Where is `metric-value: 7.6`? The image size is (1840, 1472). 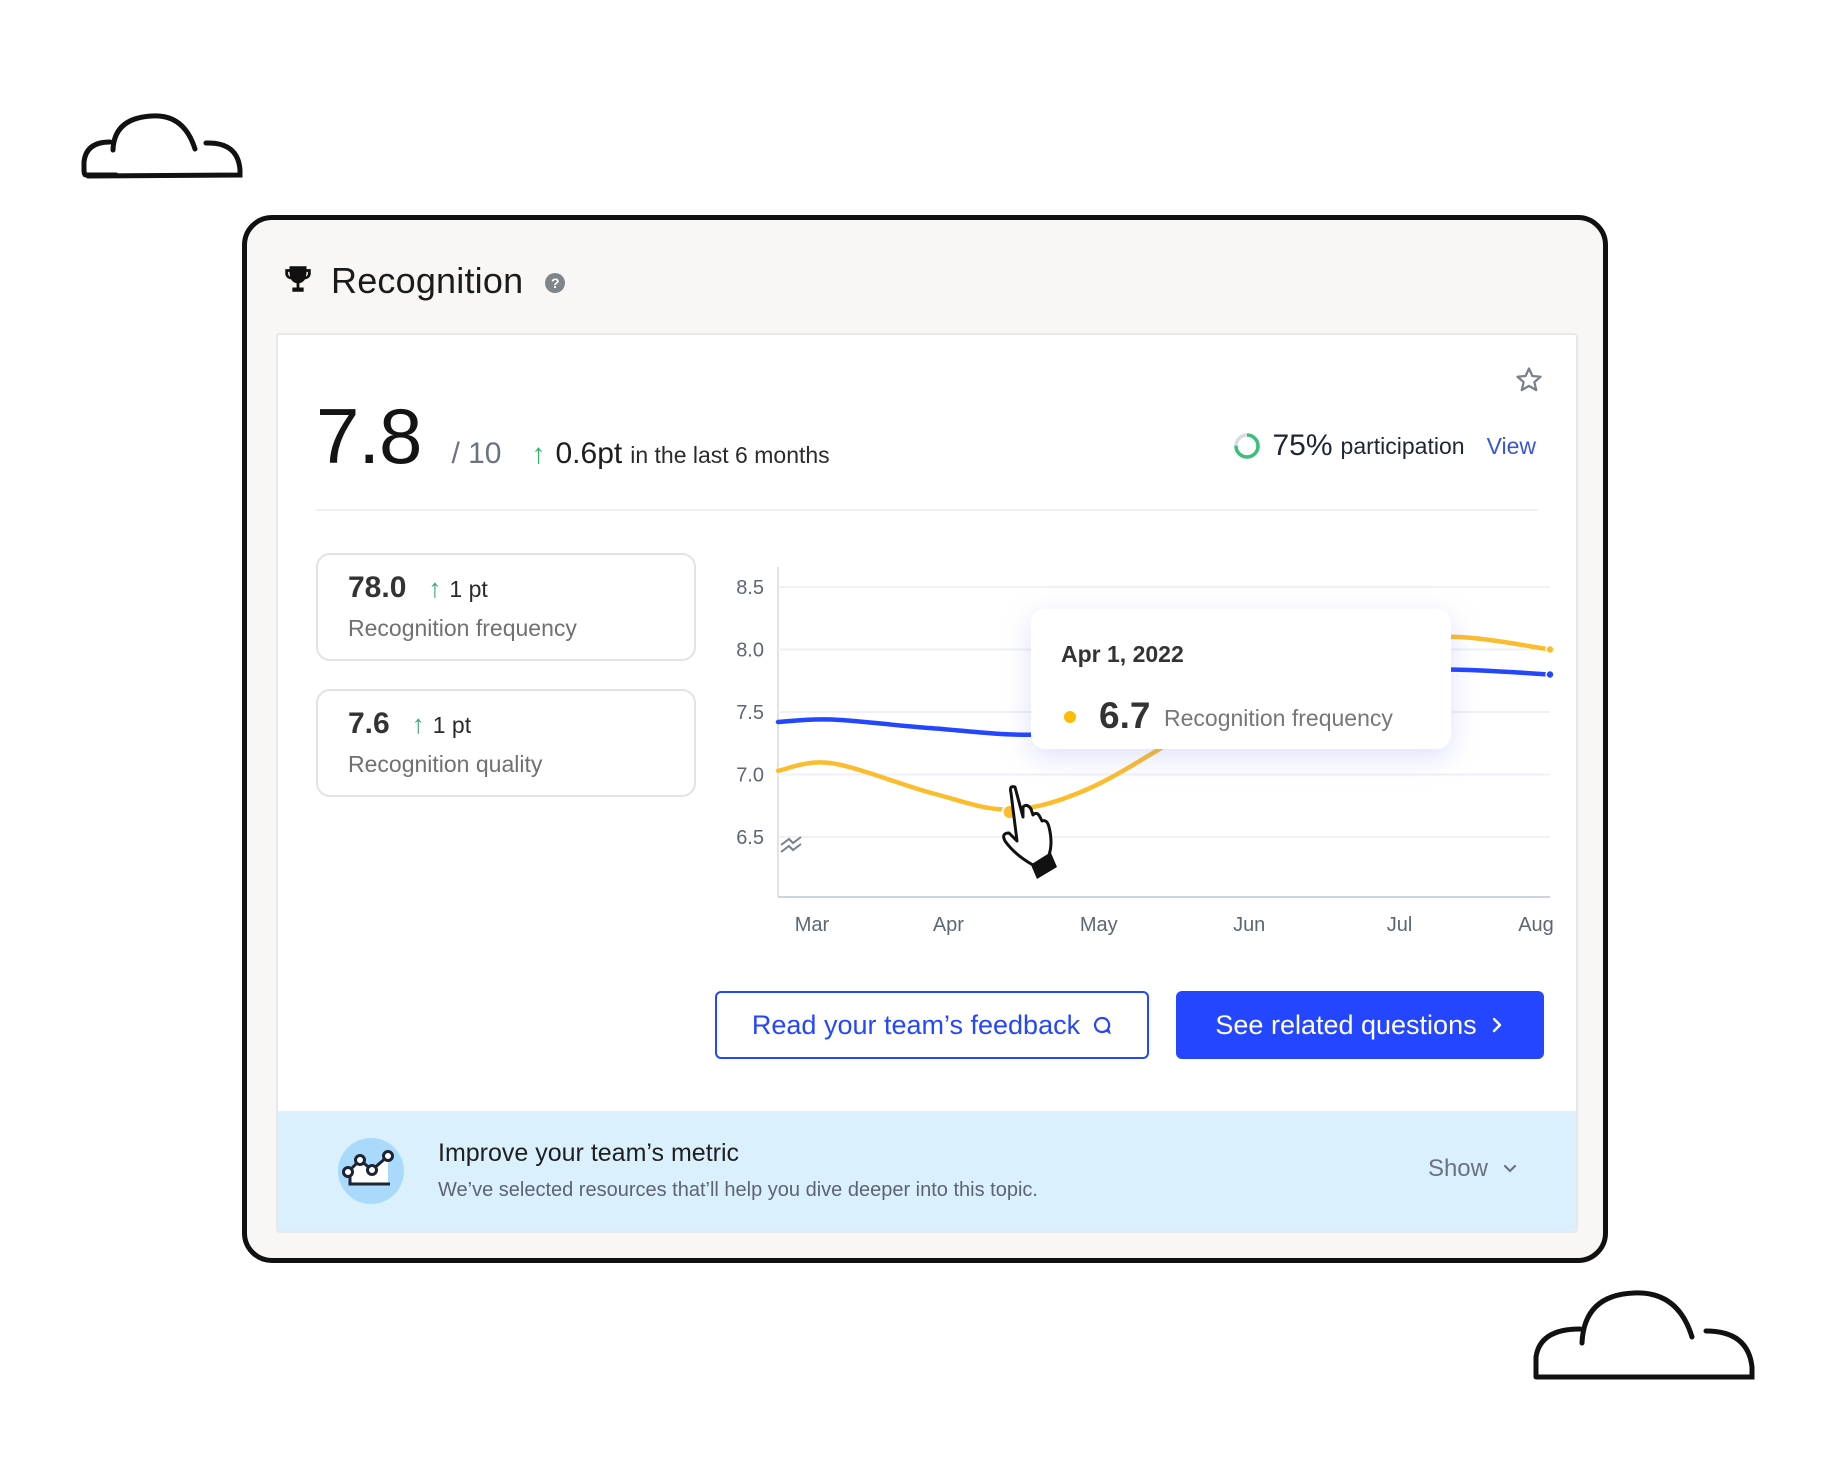 metric-value: 7.6 is located at coordinates (369, 723).